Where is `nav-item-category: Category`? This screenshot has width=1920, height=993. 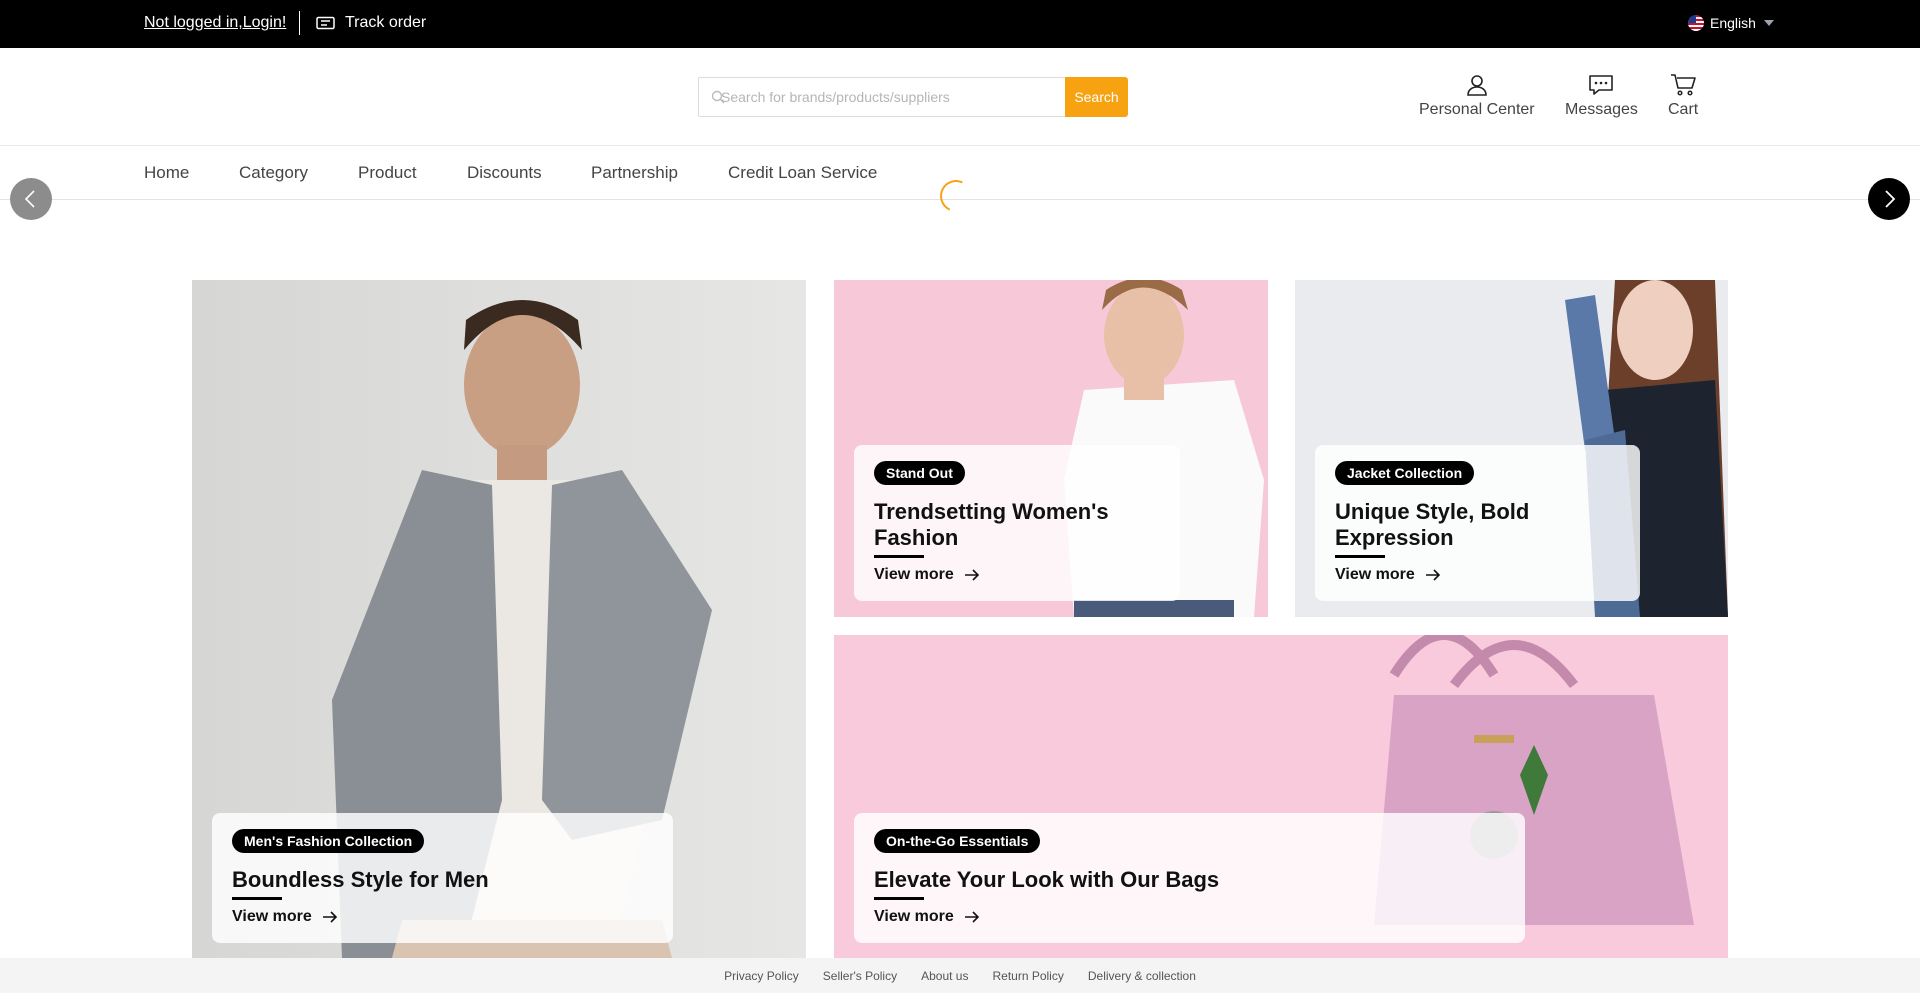 nav-item-category: Category is located at coordinates (273, 173).